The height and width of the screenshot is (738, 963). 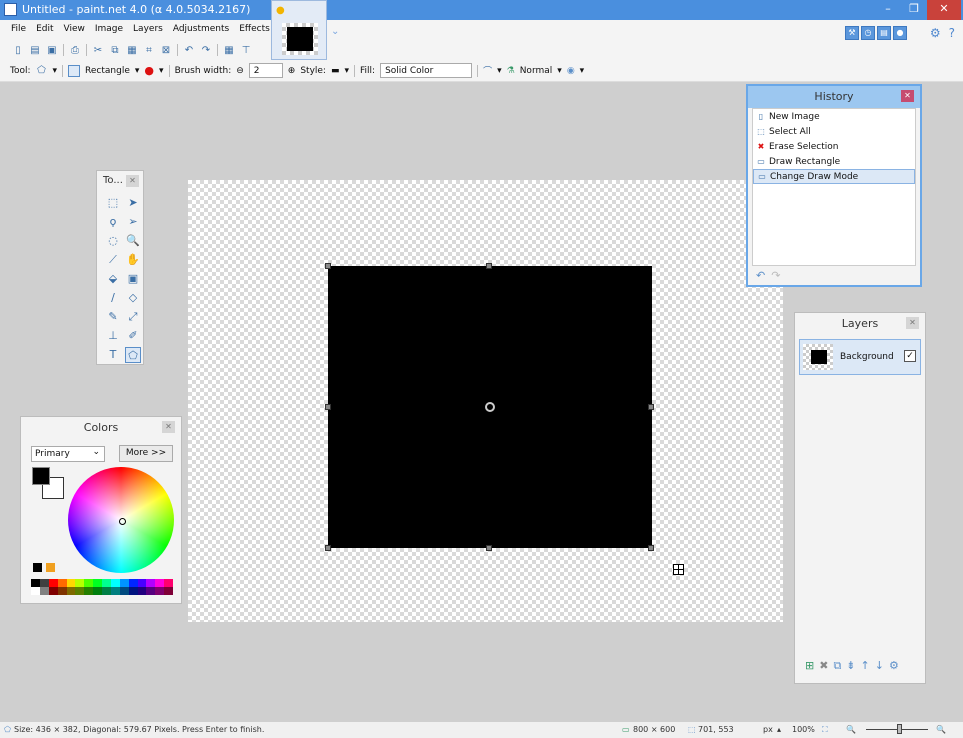 What do you see at coordinates (888, 10) in the screenshot?
I see `minimize-button: –` at bounding box center [888, 10].